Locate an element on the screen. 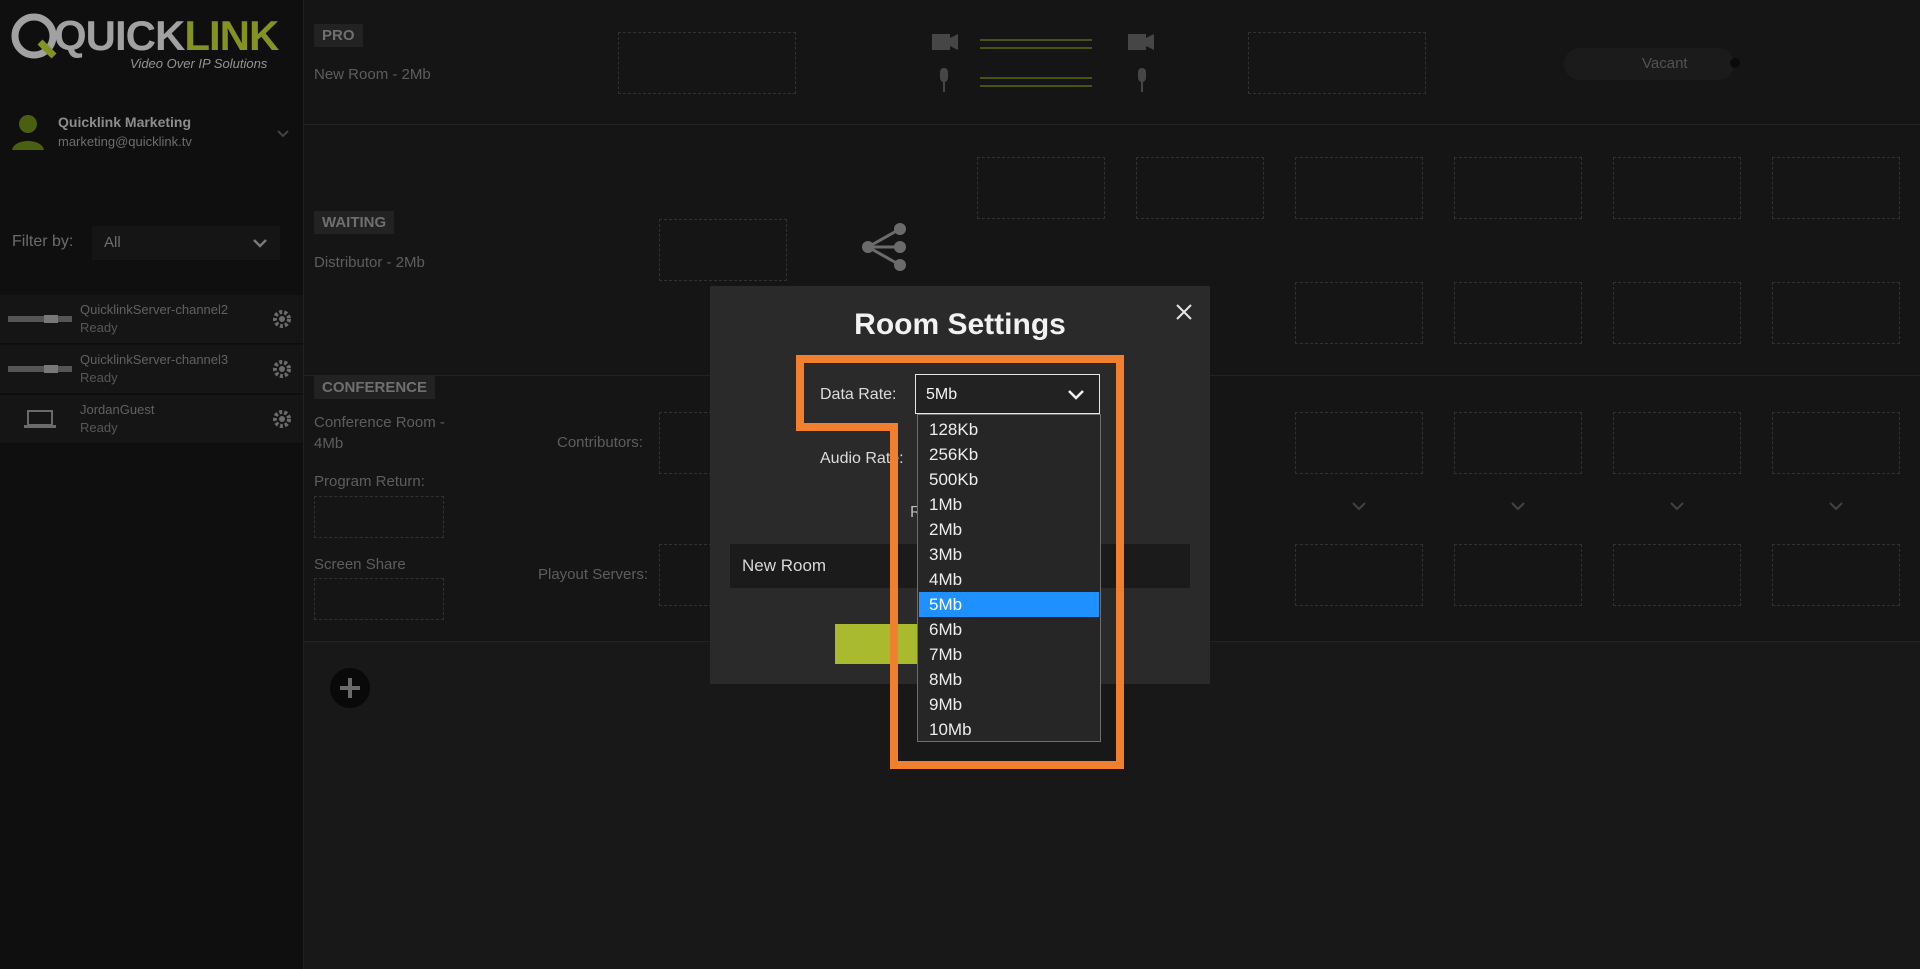 Image resolution: width=1920 pixels, height=969 pixels. data-rate-option: 9Mb is located at coordinates (1009, 704).